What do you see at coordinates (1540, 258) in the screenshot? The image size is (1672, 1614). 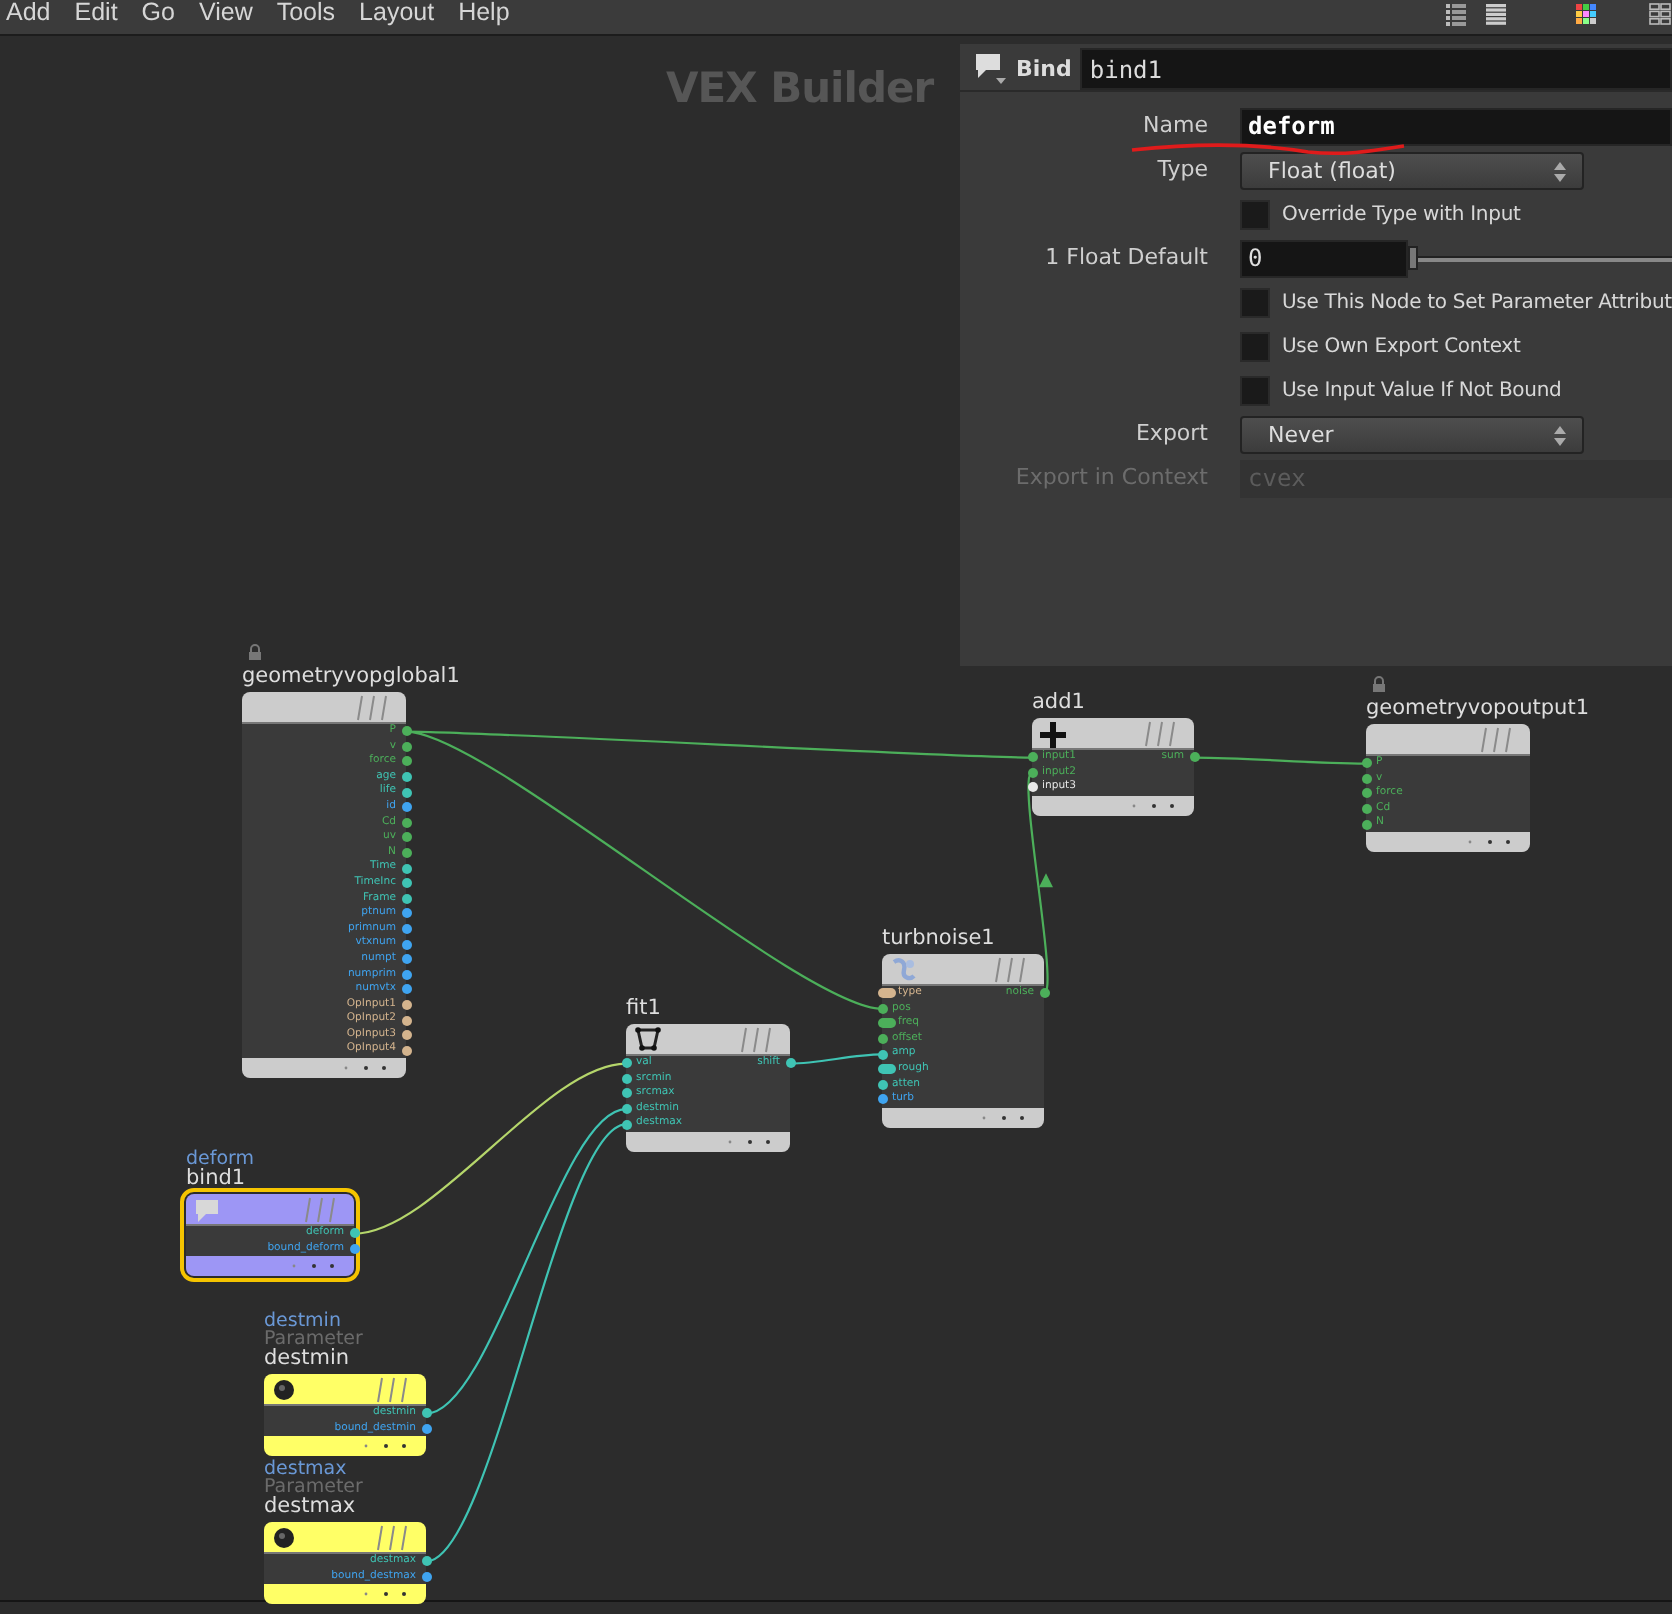 I see `slider-track` at bounding box center [1540, 258].